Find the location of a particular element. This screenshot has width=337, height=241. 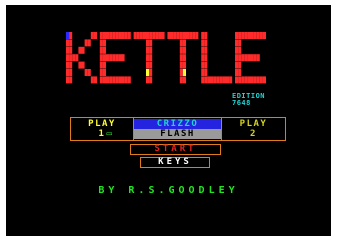

player-1-option: PLAY 1 ▭ is located at coordinates (102, 129).